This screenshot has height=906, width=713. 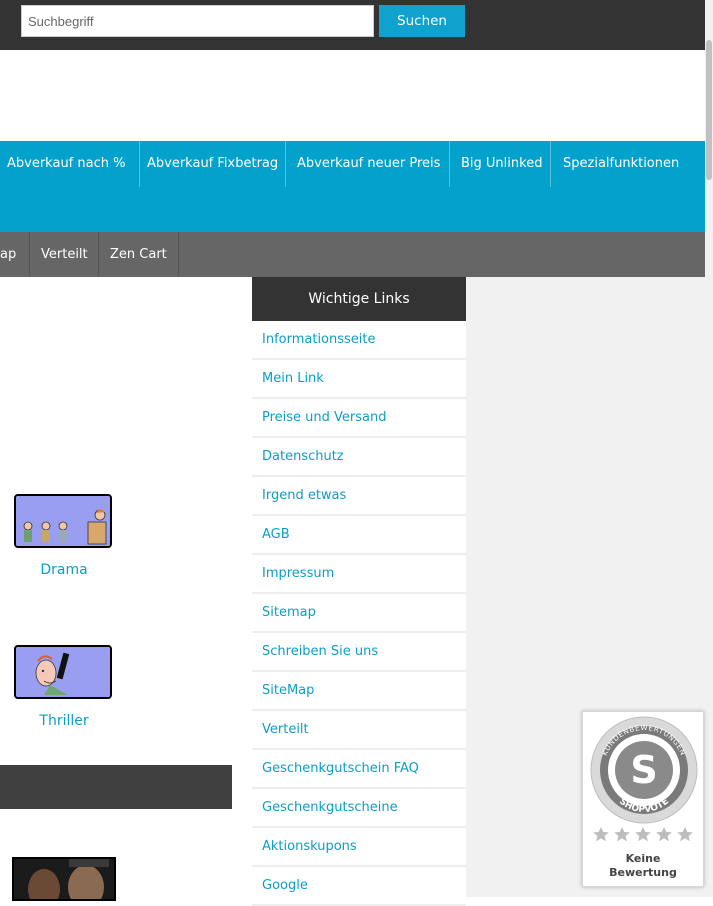 What do you see at coordinates (643, 770) in the screenshot?
I see `svg-text: S` at bounding box center [643, 770].